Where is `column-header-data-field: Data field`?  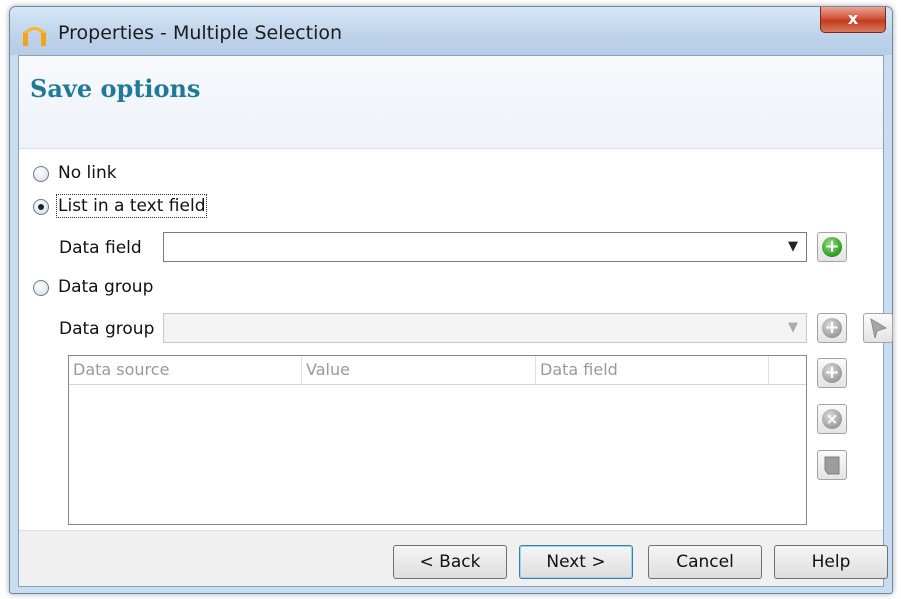
column-header-data-field: Data field is located at coordinates (652, 370).